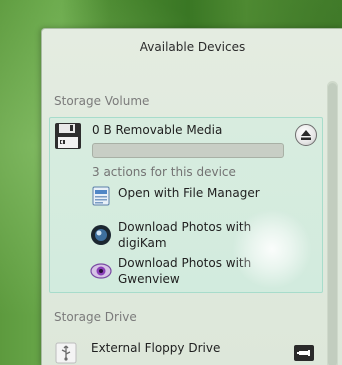  I want to click on floppy-disk-icon, so click(68, 136).